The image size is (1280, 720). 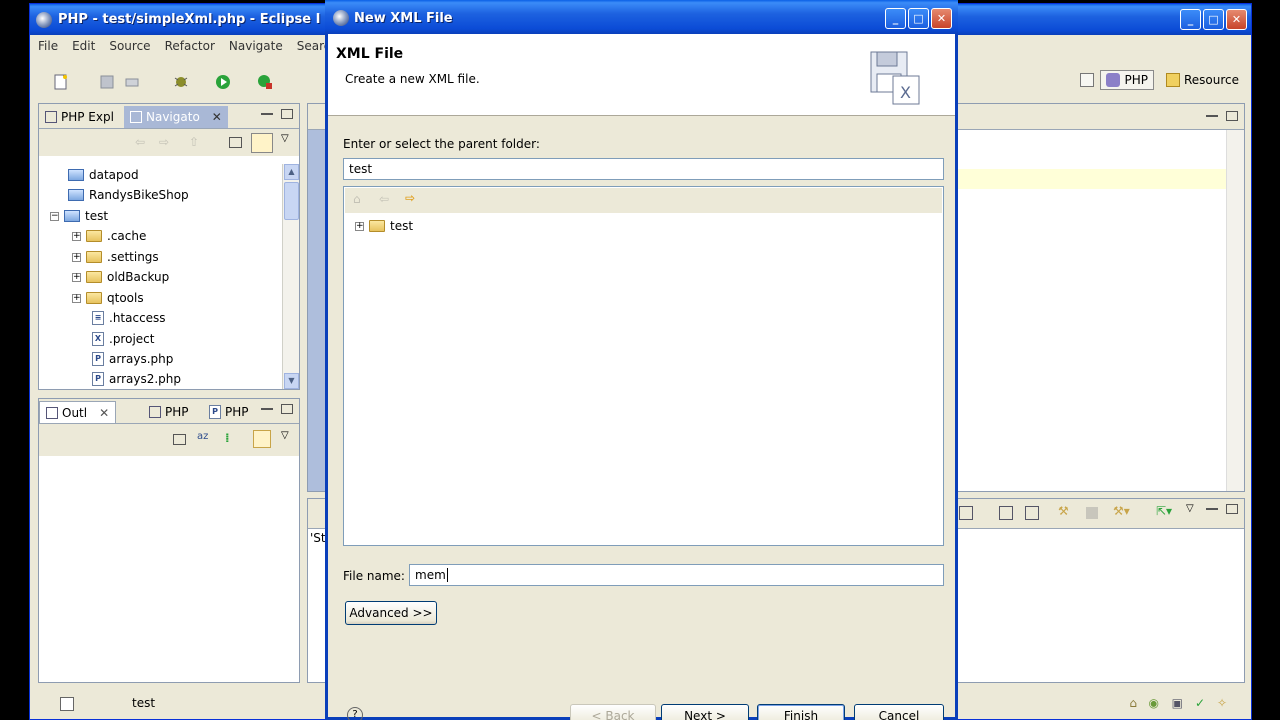 What do you see at coordinates (129, 318) in the screenshot?
I see `tree-item-htaccess: ≡ .htaccess` at bounding box center [129, 318].